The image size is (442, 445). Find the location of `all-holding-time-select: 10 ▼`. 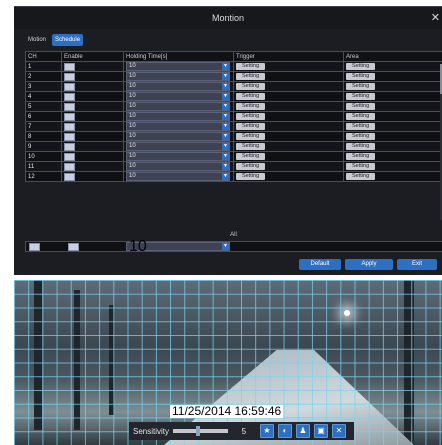

all-holding-time-select: 10 ▼ is located at coordinates (178, 247).